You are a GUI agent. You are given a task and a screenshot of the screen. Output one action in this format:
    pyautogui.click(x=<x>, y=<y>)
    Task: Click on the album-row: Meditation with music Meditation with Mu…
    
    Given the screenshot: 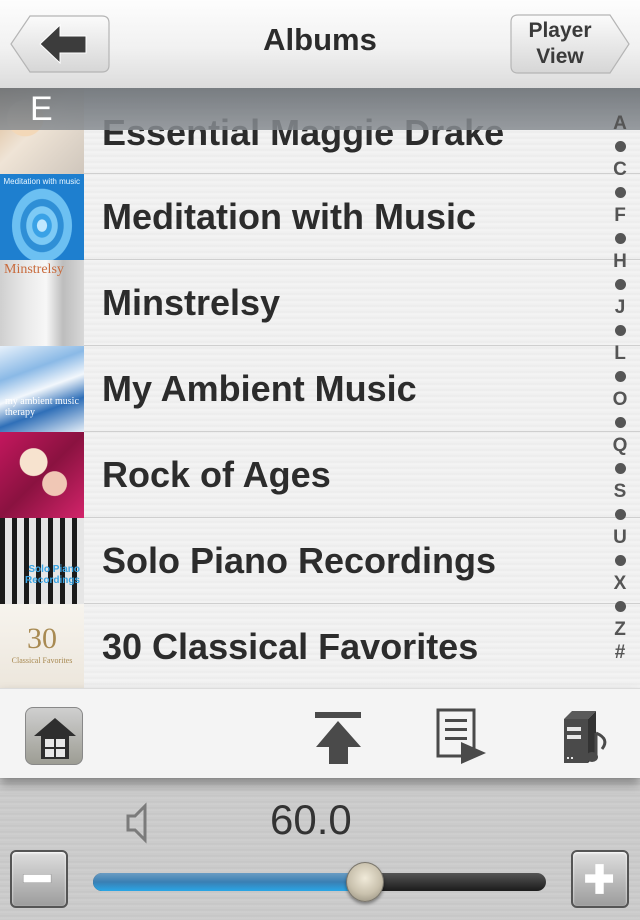 What is the action you would take?
    pyautogui.click(x=320, y=217)
    